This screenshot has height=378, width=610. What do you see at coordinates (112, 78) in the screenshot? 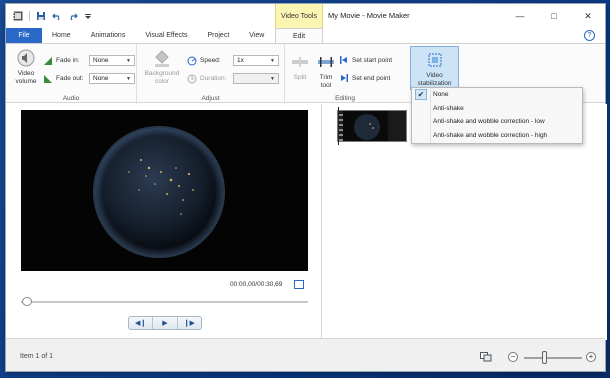
I see `fade-out-dropdown: None ▼` at bounding box center [112, 78].